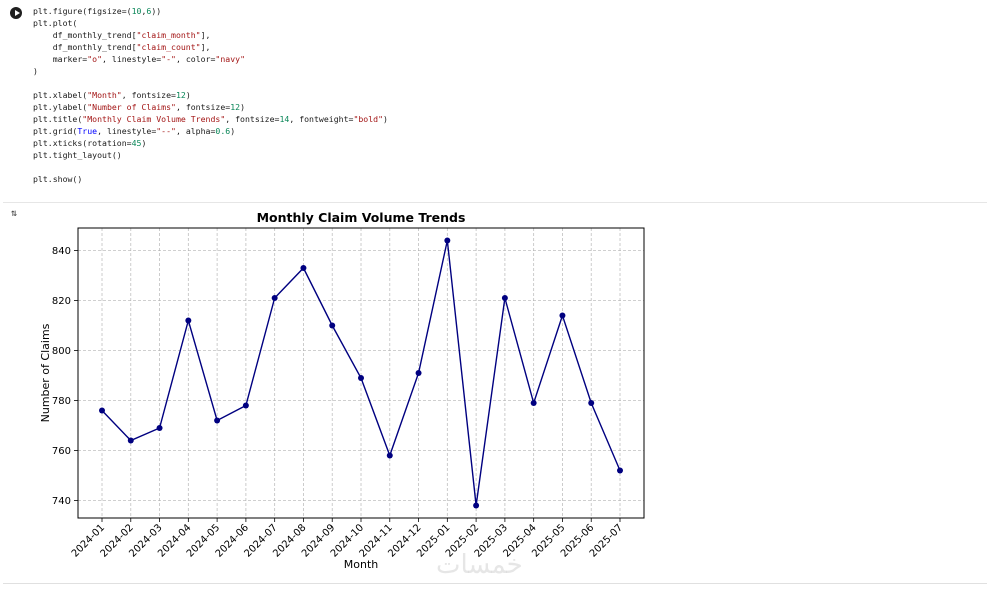 The image size is (987, 592). Describe the element at coordinates (61, 351) in the screenshot. I see `y-tick-label: 800` at that location.